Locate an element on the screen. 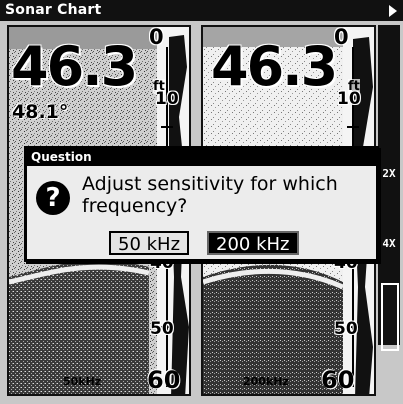  right-bottom-depth: 60 is located at coordinates (338, 380).